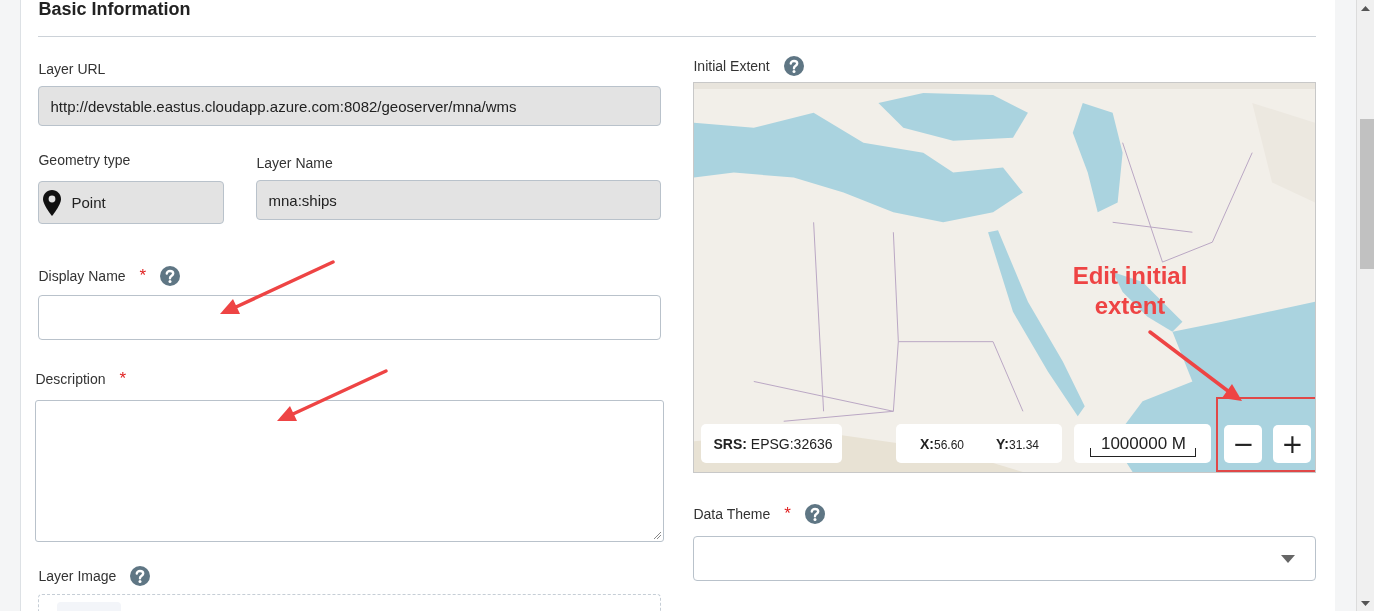 Image resolution: width=1374 pixels, height=611 pixels. I want to click on layer-name-field: mna:ships, so click(459, 200).